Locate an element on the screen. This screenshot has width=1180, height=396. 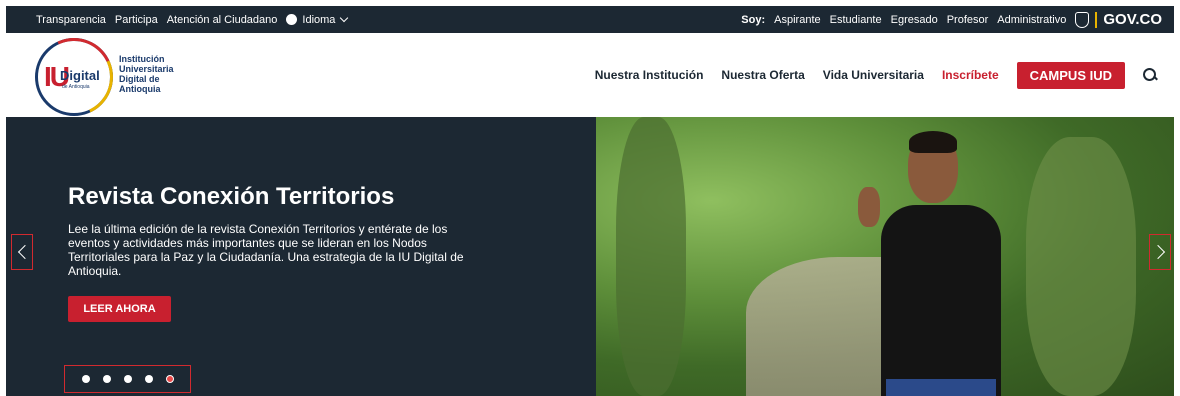
slide-indicators is located at coordinates (127, 379).